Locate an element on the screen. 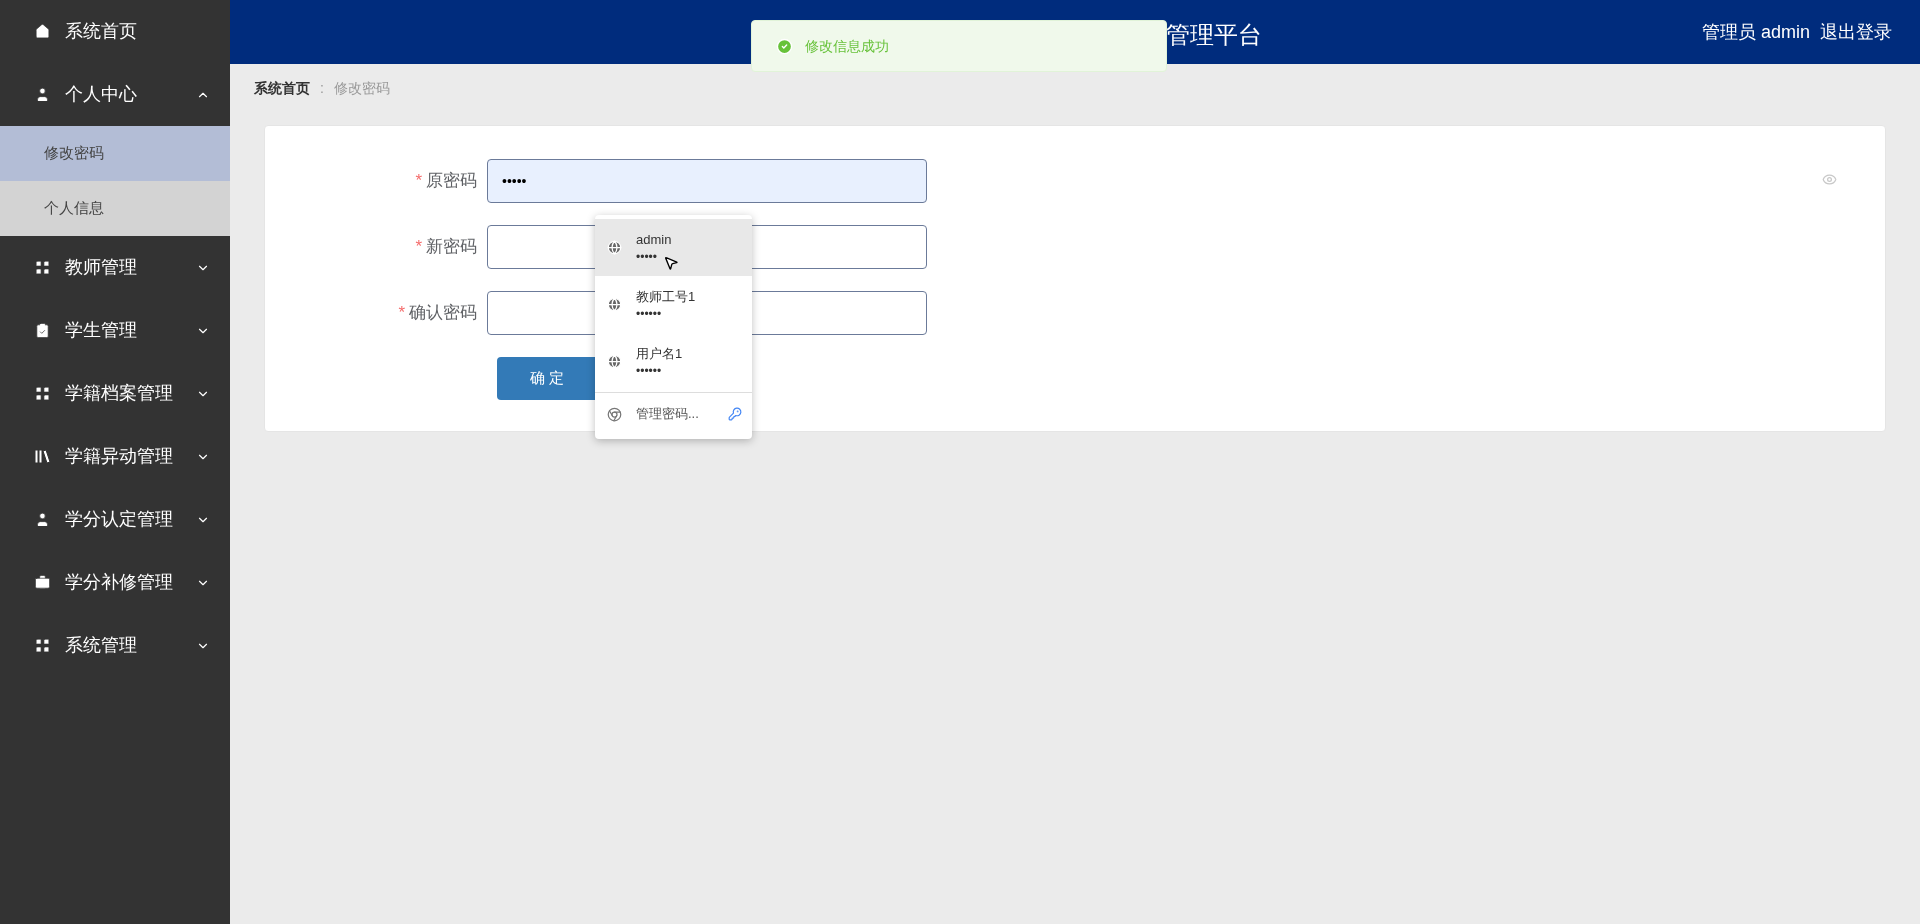 The image size is (1920, 924). saved-password-item: admin ••••• is located at coordinates (673, 247).